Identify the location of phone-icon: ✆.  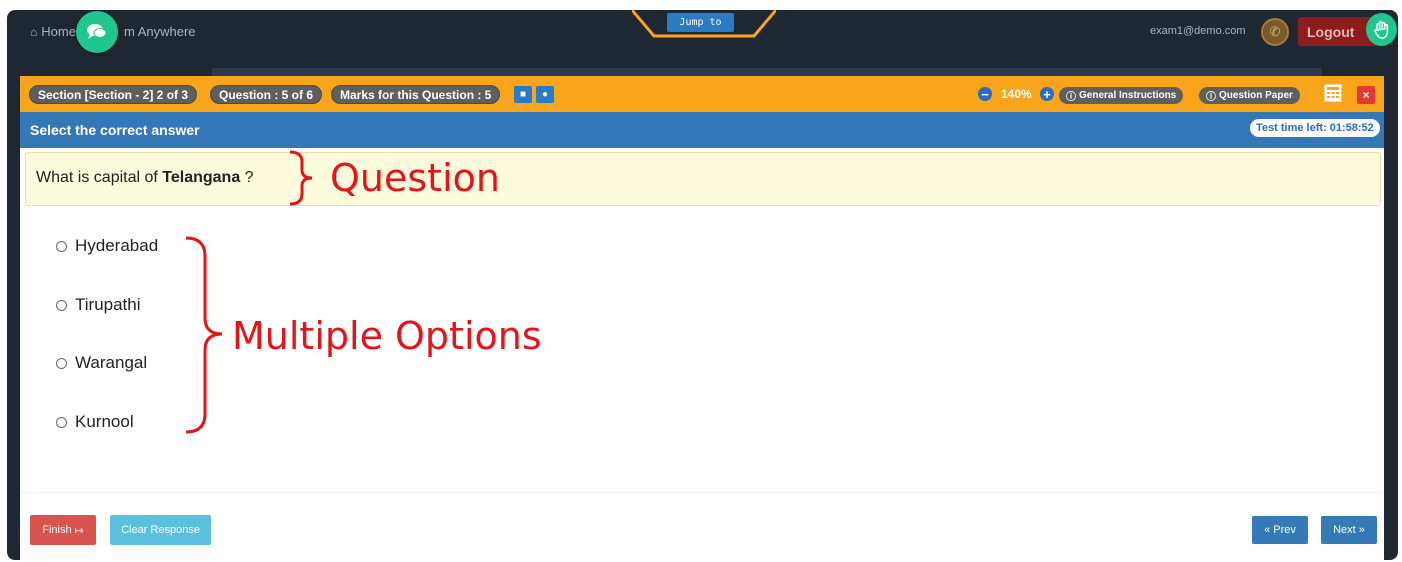
(1275, 31).